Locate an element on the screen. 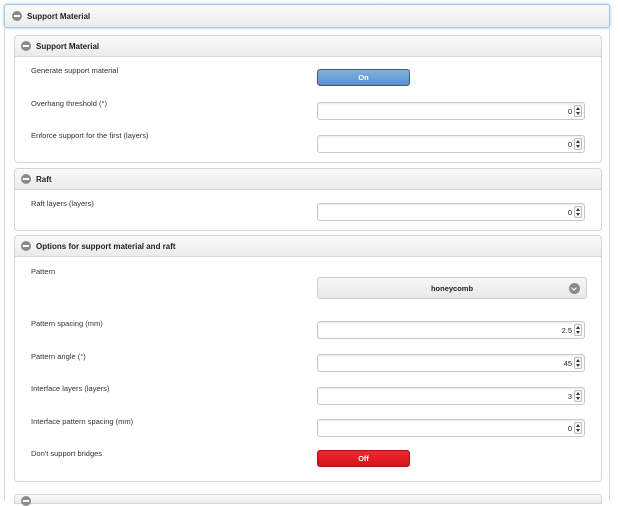 This screenshot has width=620, height=506. pattern-selected-value: honeycomb is located at coordinates (452, 288).